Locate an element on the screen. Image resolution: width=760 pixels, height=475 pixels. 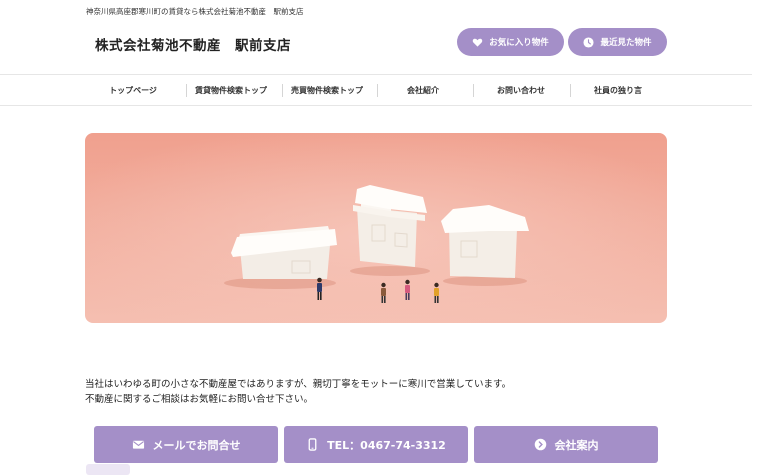
mail-contact-button: メールでお問合せ is located at coordinates (186, 444).